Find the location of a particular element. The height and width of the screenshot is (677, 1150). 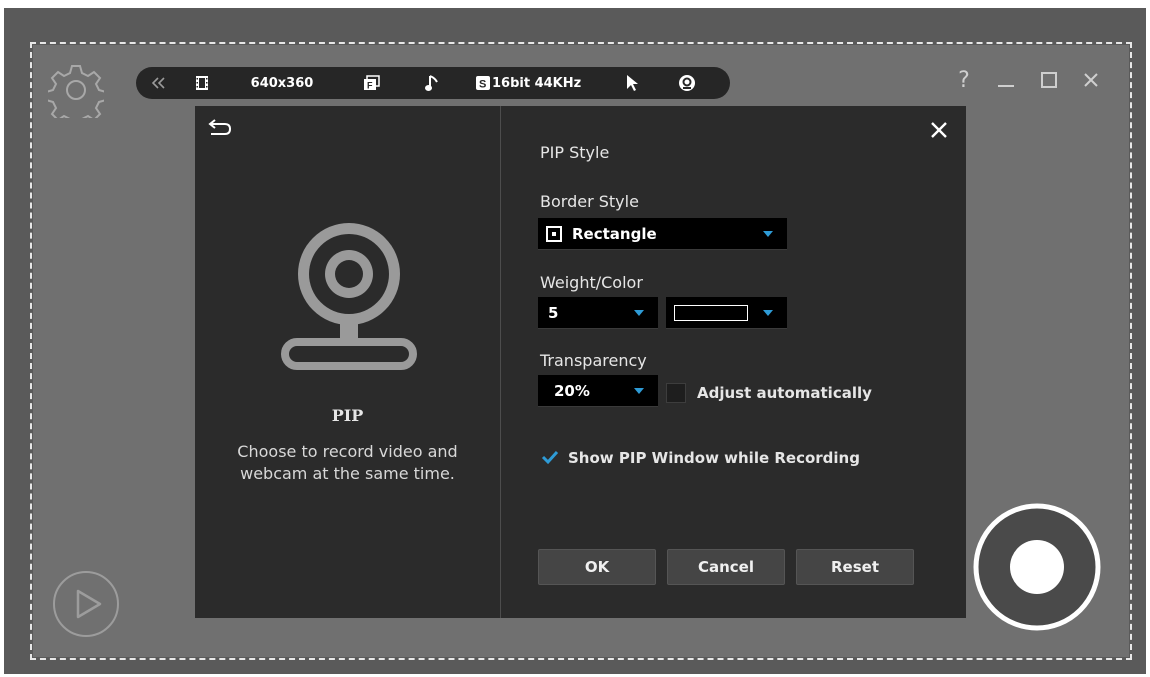

settings-gear-icon is located at coordinates (76, 94).